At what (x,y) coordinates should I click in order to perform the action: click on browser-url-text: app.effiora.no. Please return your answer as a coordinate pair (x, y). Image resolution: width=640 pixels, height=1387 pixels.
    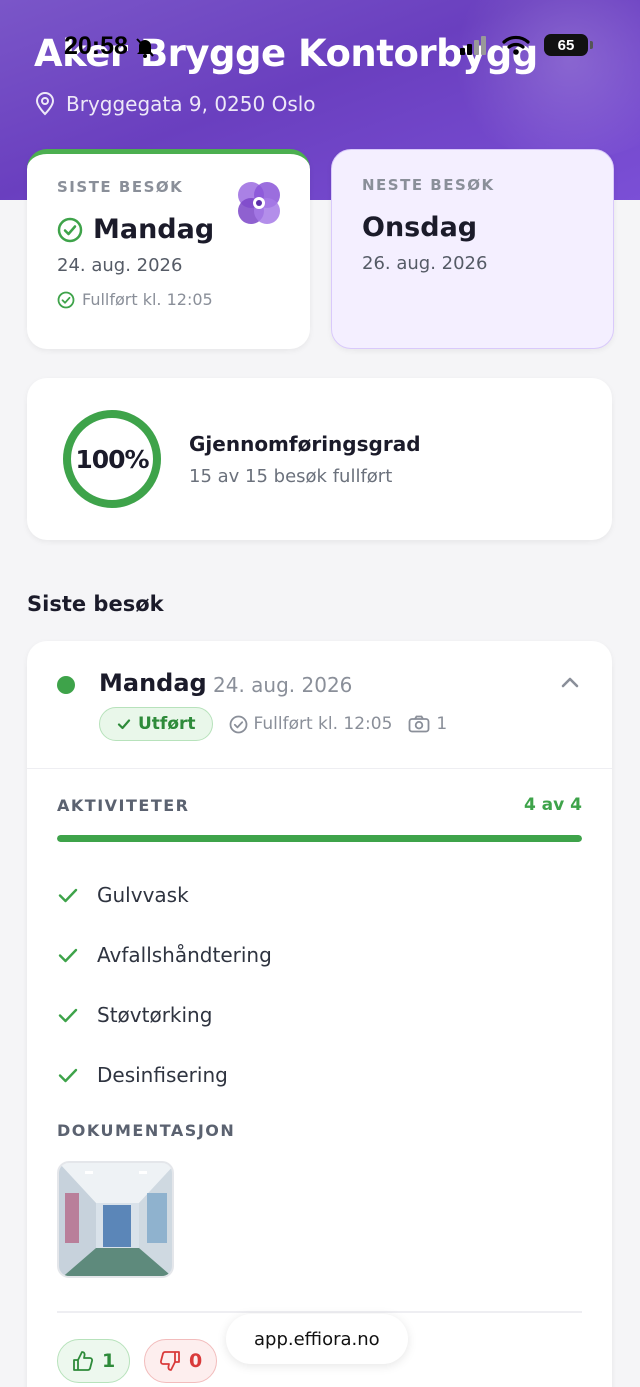
    Looking at the image, I should click on (317, 1339).